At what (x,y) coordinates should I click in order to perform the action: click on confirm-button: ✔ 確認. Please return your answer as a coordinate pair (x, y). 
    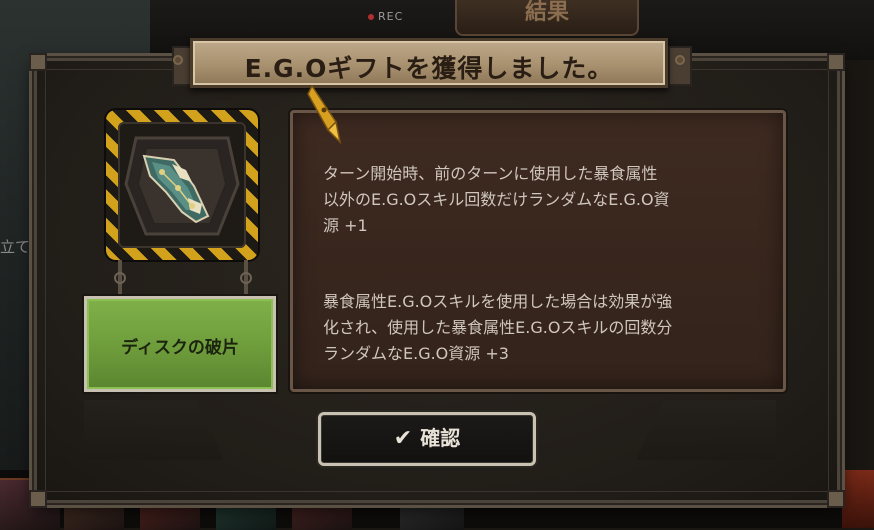
    Looking at the image, I should click on (427, 439).